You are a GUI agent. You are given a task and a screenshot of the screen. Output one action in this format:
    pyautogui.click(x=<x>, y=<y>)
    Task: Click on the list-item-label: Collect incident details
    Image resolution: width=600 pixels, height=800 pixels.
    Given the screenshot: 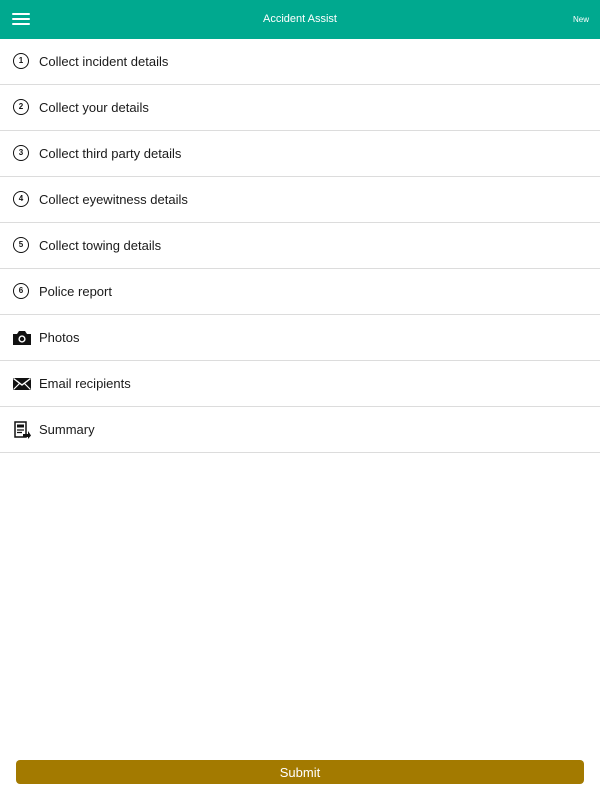 What is the action you would take?
    pyautogui.click(x=104, y=61)
    